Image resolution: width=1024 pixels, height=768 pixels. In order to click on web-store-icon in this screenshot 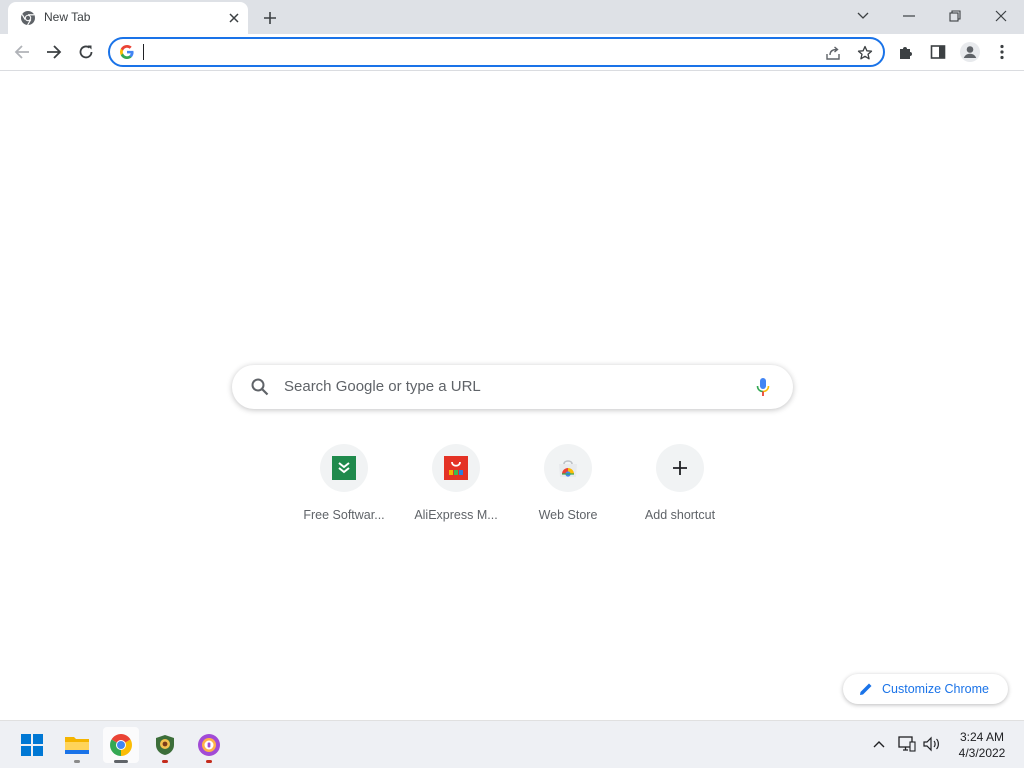, I will do `click(568, 468)`.